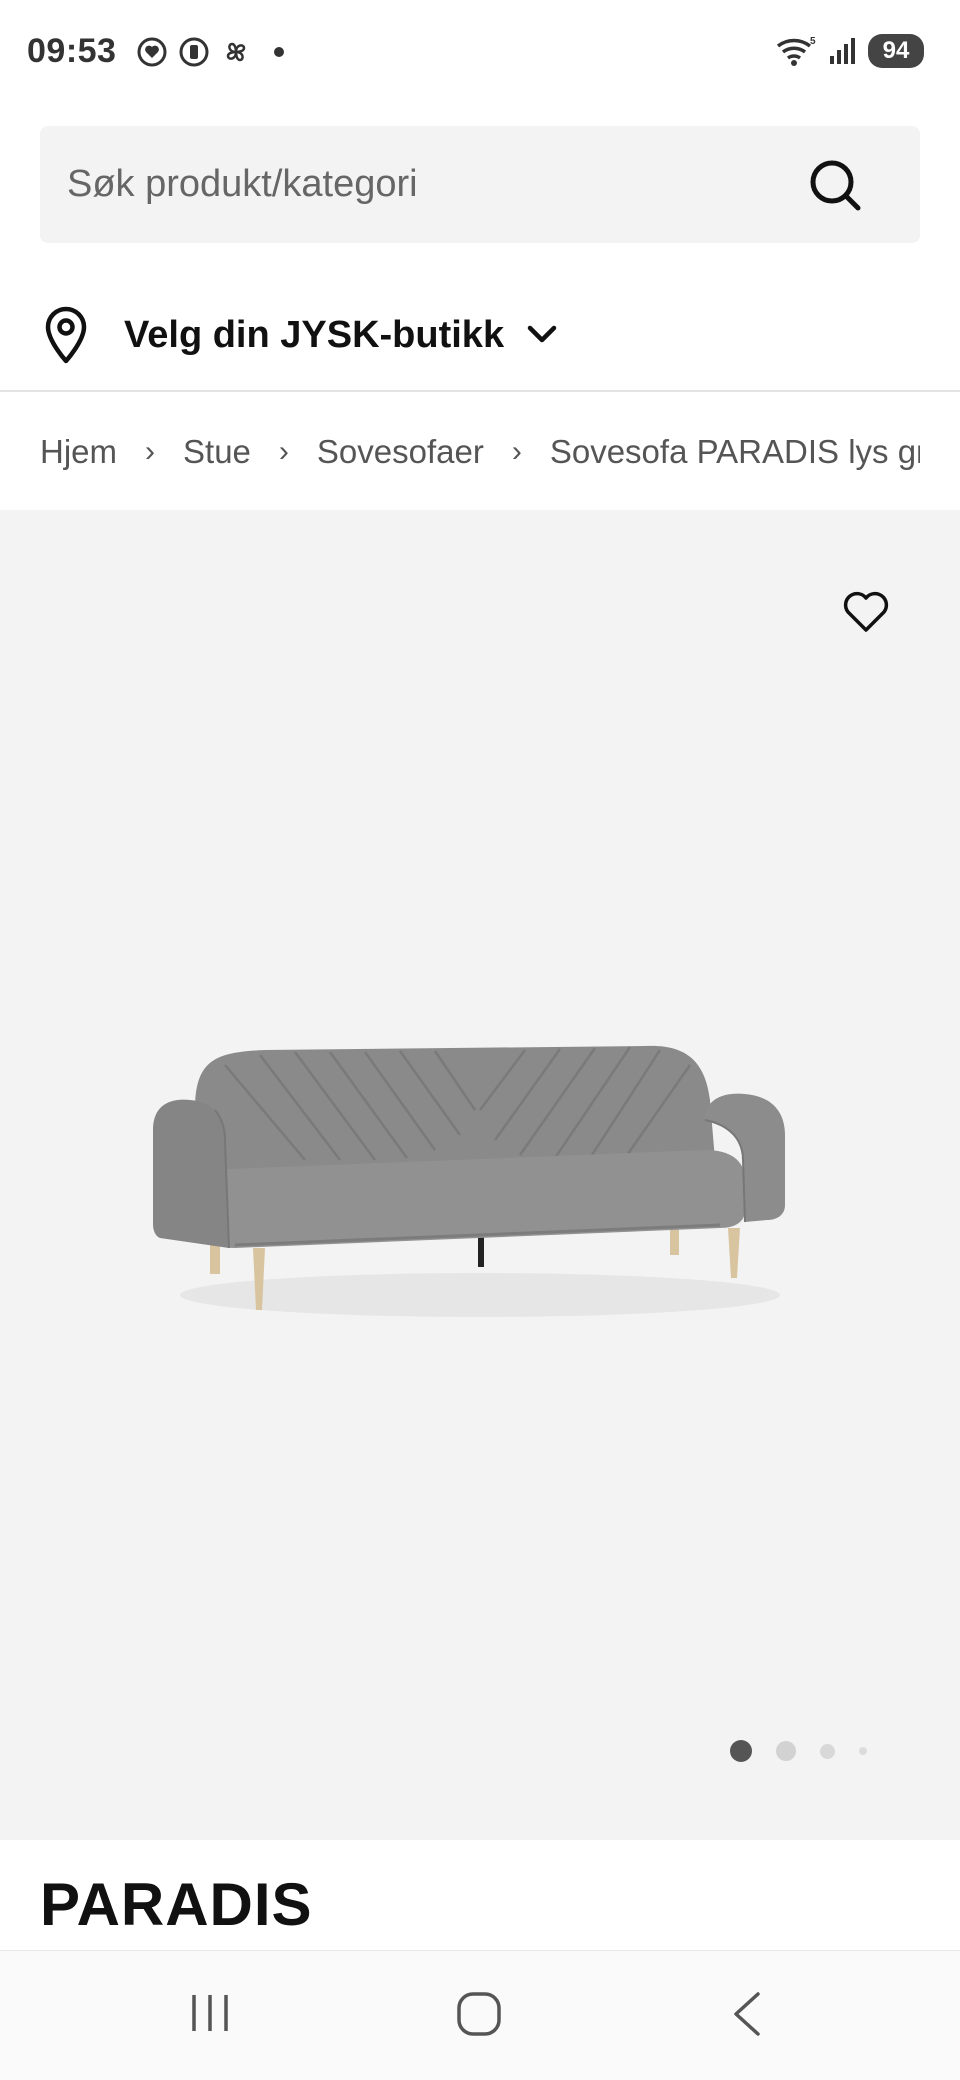 The height and width of the screenshot is (2080, 960). I want to click on product-image-sofa, so click(469, 1181).